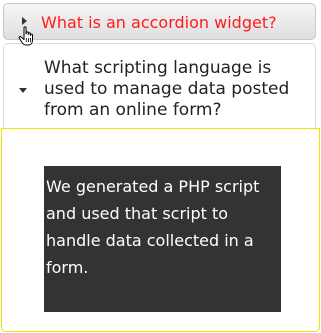 The image size is (321, 333). Describe the element at coordinates (23, 90) in the screenshot. I see `triangle-down-icon` at that location.